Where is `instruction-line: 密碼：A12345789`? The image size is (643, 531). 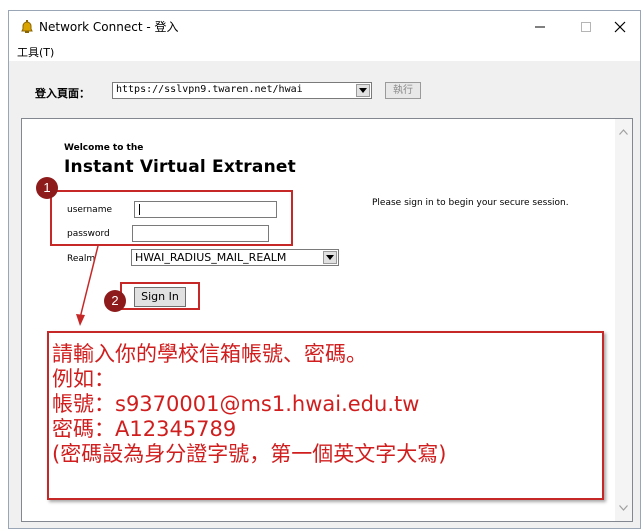 instruction-line: 密碼：A12345789 is located at coordinates (144, 429).